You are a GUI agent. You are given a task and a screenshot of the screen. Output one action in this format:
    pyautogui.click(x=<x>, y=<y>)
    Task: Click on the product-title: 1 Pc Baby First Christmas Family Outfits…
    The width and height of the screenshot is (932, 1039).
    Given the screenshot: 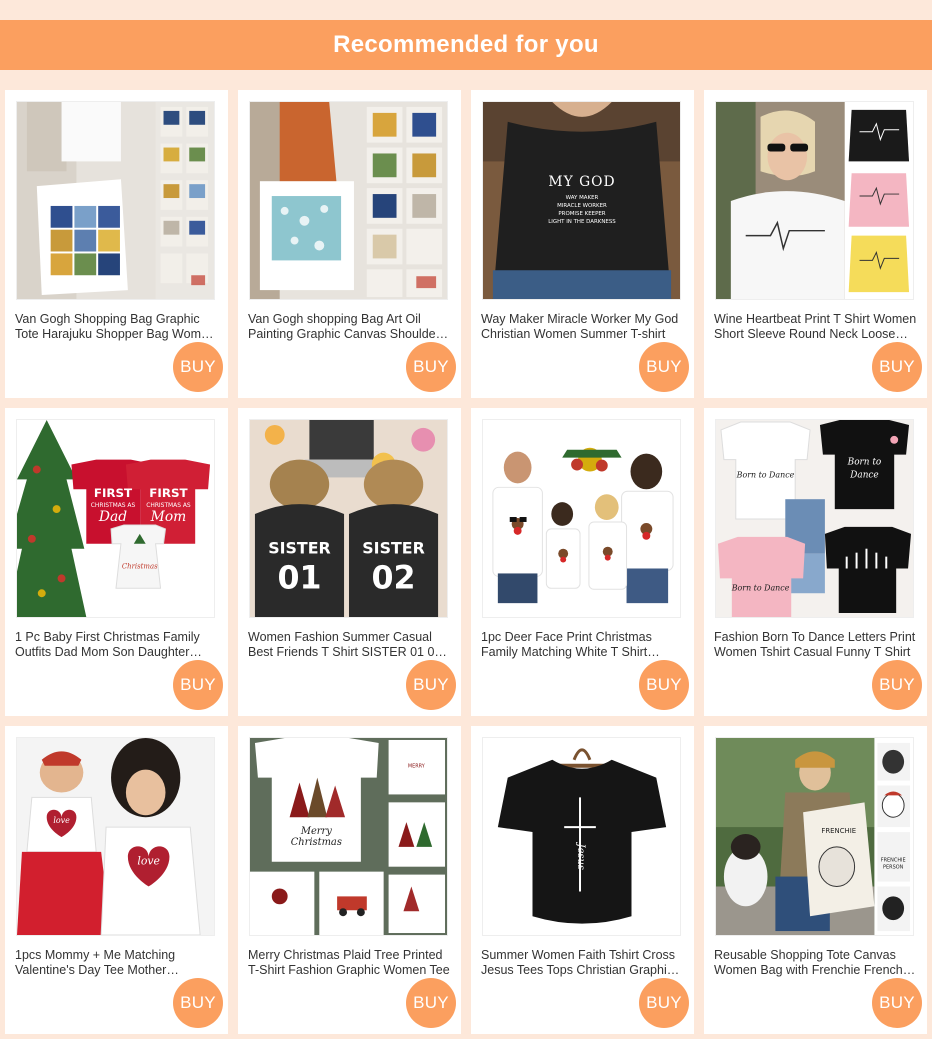 What is the action you would take?
    pyautogui.click(x=116, y=645)
    